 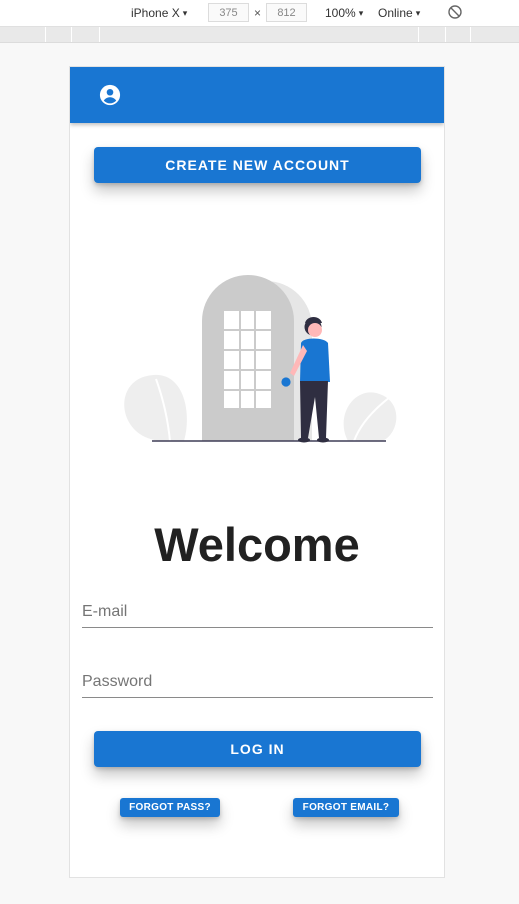 I want to click on width-input: 375, so click(x=228, y=12).